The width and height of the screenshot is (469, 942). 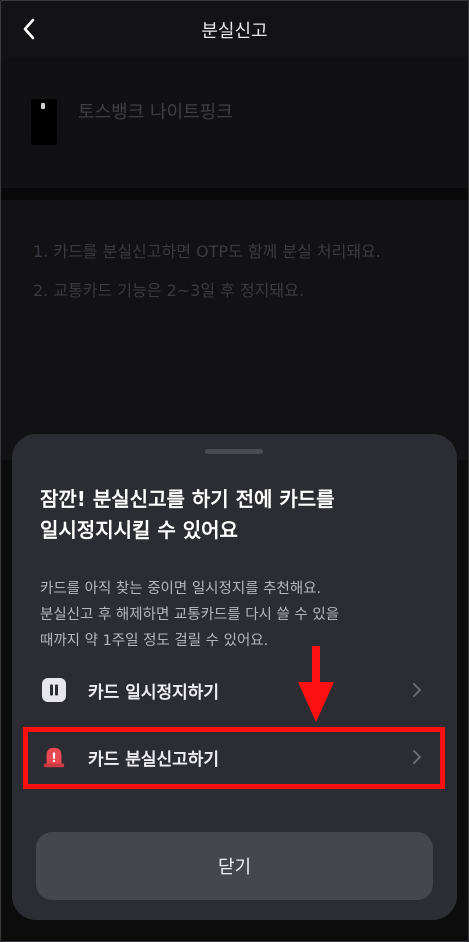 I want to click on card-image, so click(x=44, y=122).